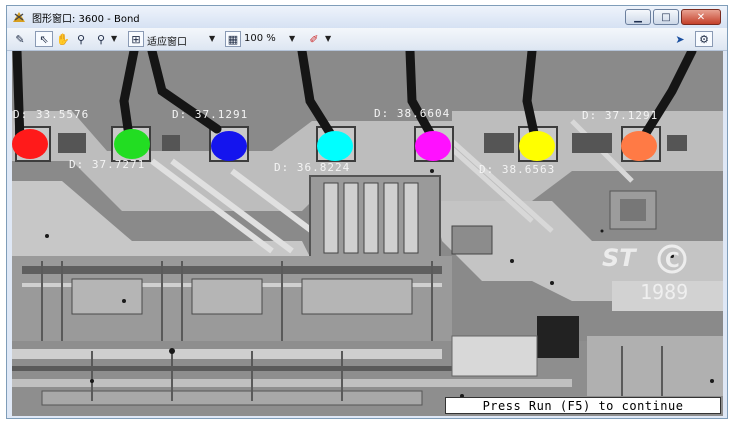 The height and width of the screenshot is (427, 737). I want to click on settings-button: ⚙, so click(704, 39).